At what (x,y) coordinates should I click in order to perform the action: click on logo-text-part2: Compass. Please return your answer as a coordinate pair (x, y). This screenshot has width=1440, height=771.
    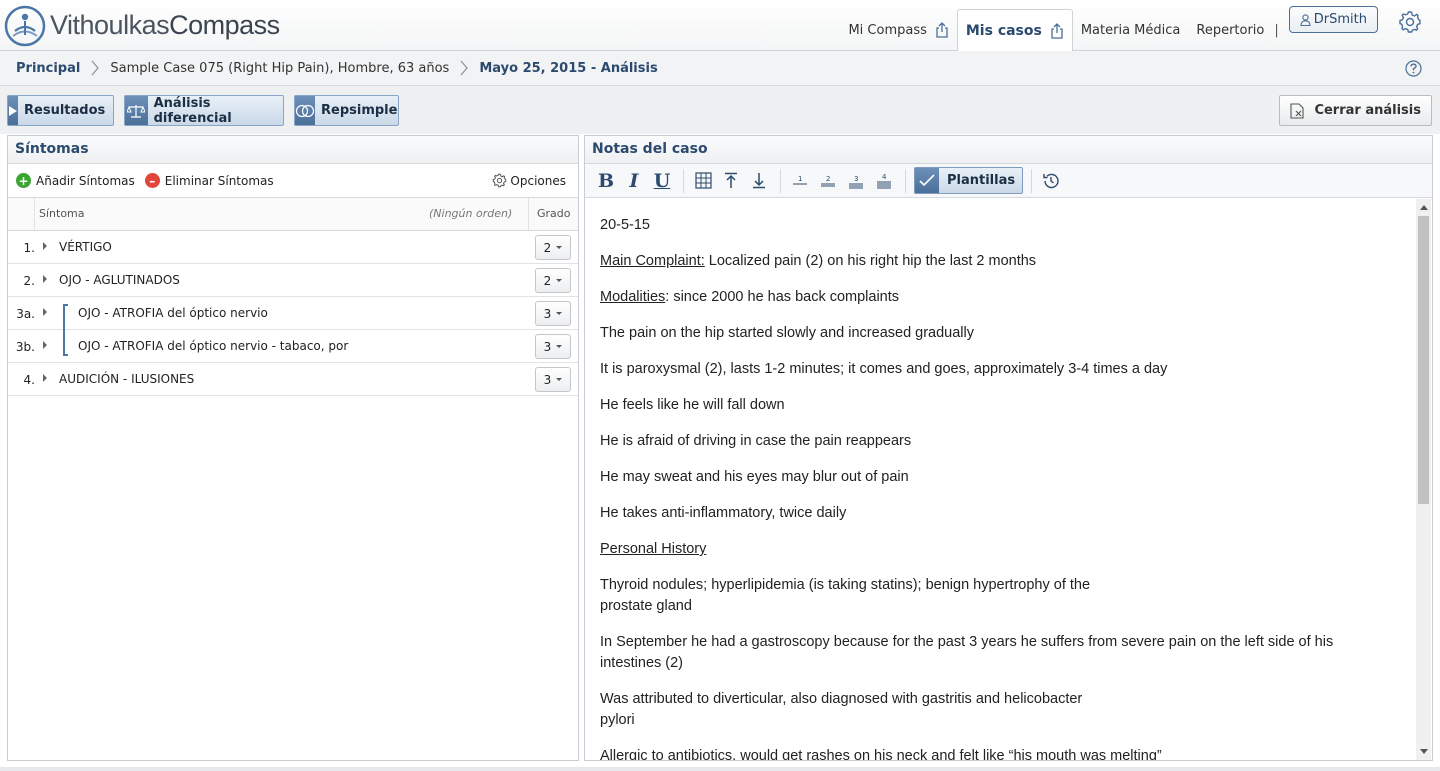
    Looking at the image, I should click on (224, 25).